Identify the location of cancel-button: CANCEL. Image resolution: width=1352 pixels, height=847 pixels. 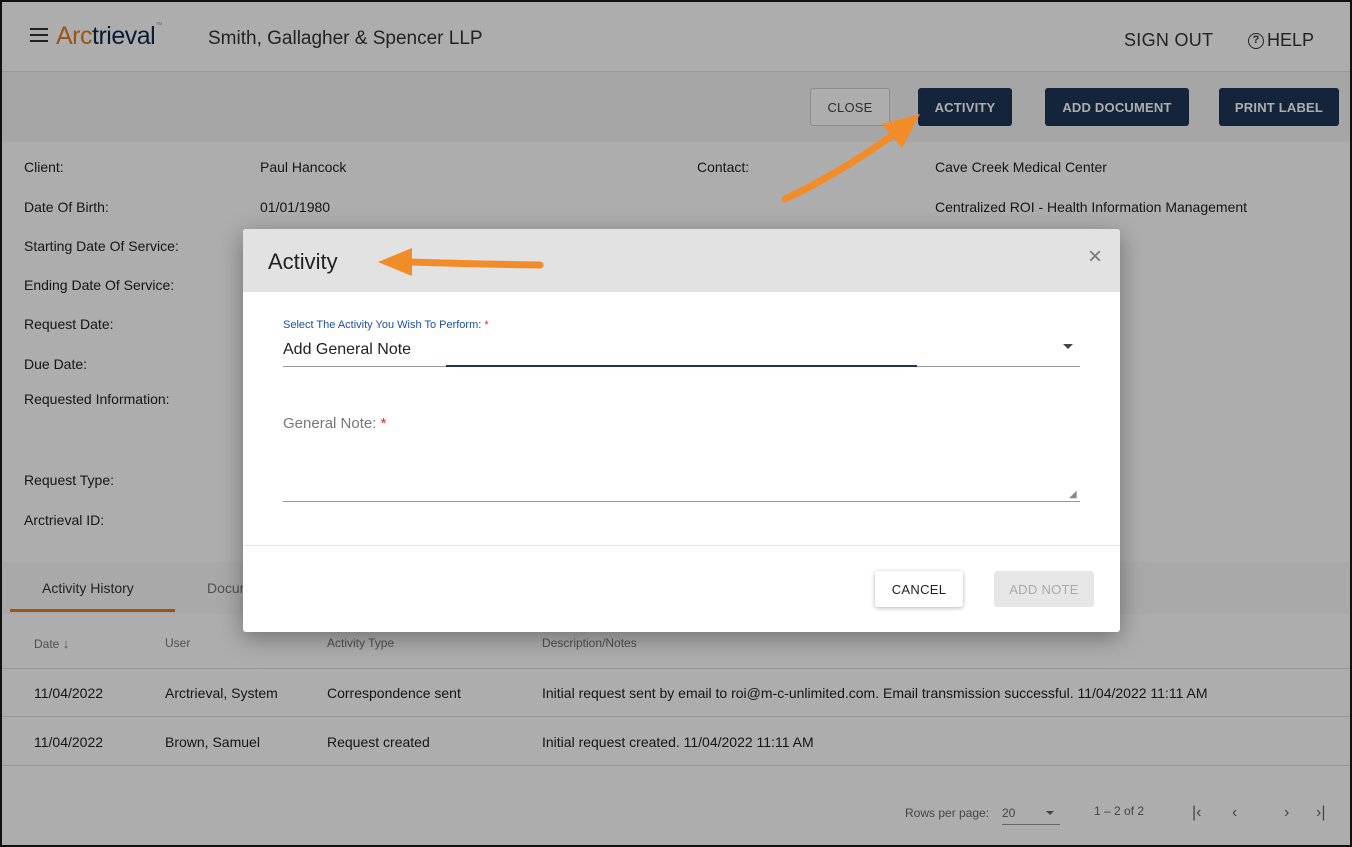
(919, 589).